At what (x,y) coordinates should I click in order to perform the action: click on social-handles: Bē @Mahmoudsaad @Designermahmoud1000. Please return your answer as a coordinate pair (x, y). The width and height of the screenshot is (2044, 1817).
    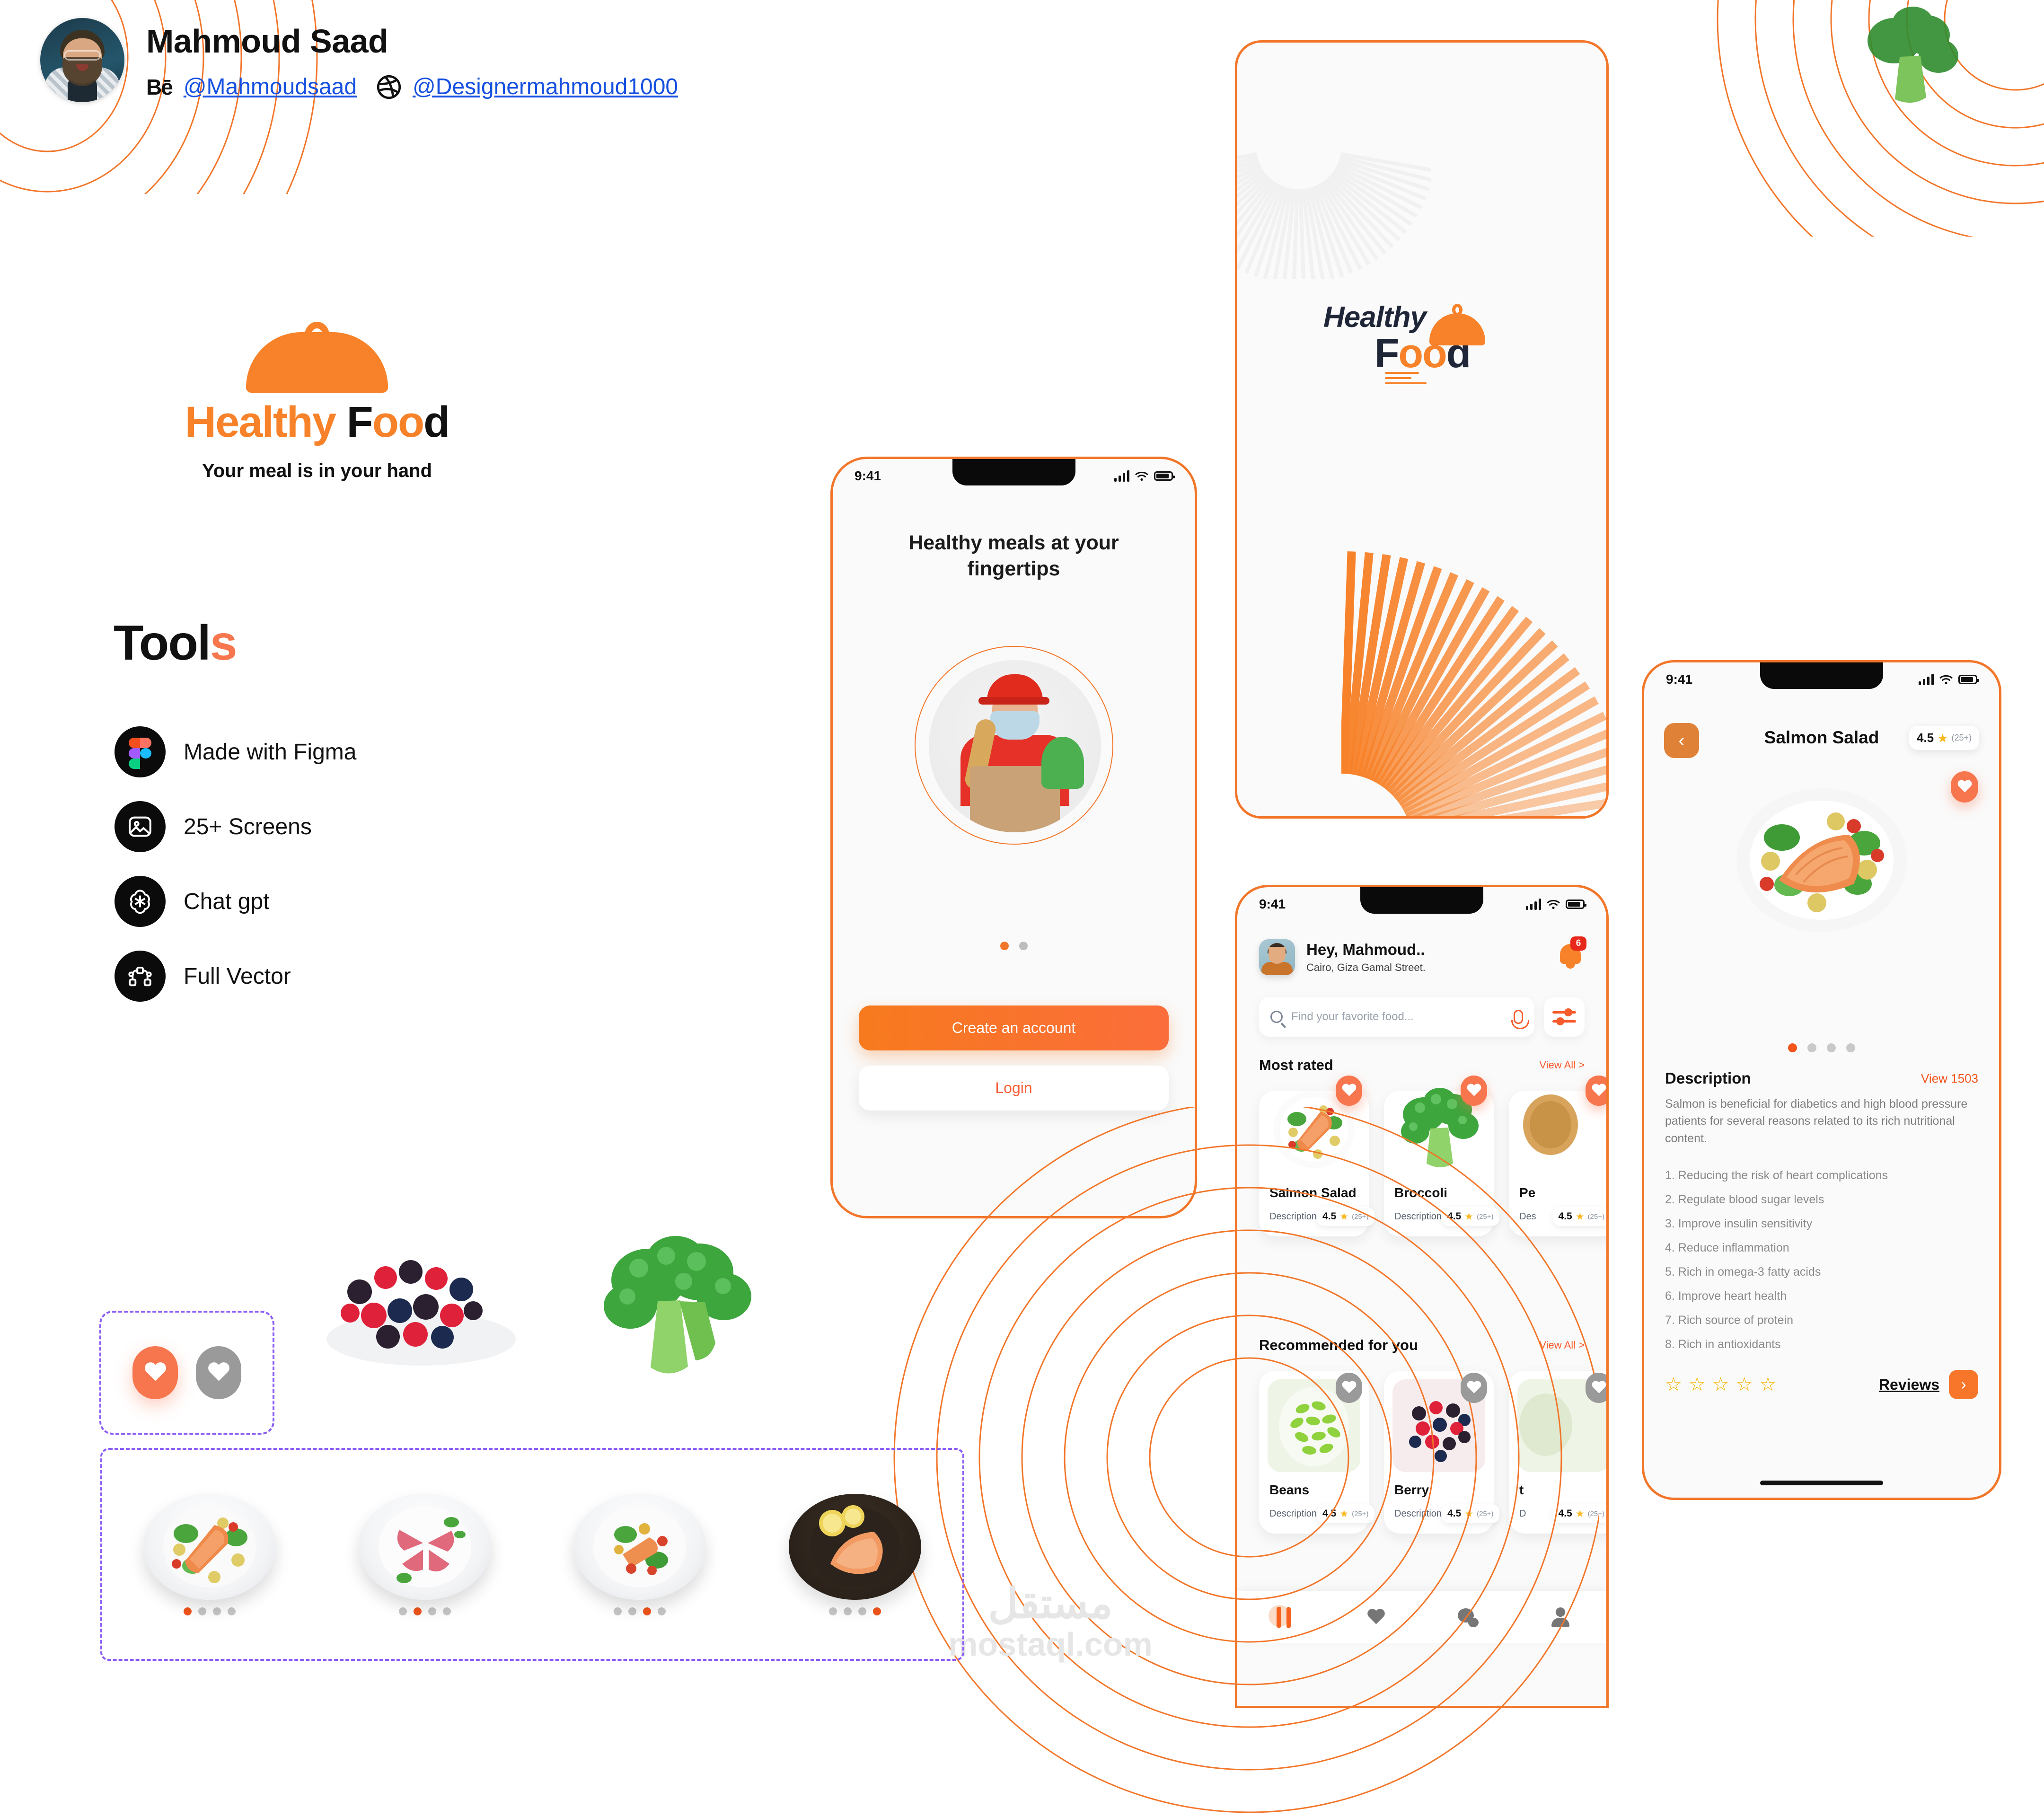
    Looking at the image, I should click on (412, 87).